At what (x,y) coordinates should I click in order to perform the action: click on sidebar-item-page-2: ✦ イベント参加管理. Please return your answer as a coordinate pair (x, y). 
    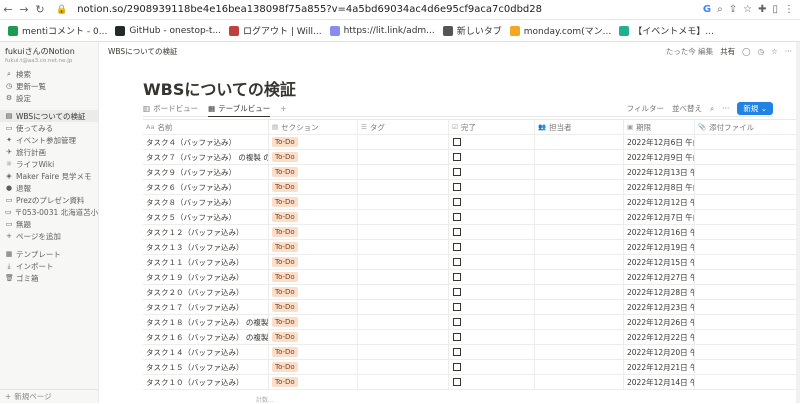
    Looking at the image, I should click on (49, 140).